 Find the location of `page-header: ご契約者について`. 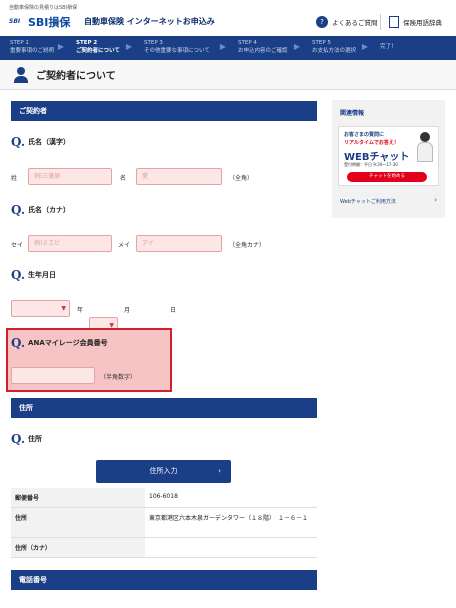

page-header: ご契約者について is located at coordinates (228, 75).